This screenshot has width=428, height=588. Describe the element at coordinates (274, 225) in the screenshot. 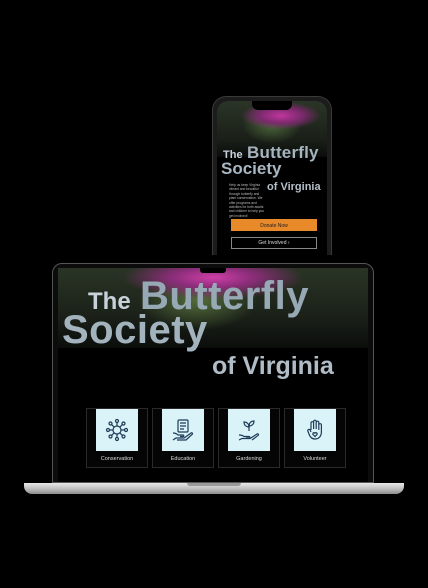

I see `donate-button: Donate Now` at that location.